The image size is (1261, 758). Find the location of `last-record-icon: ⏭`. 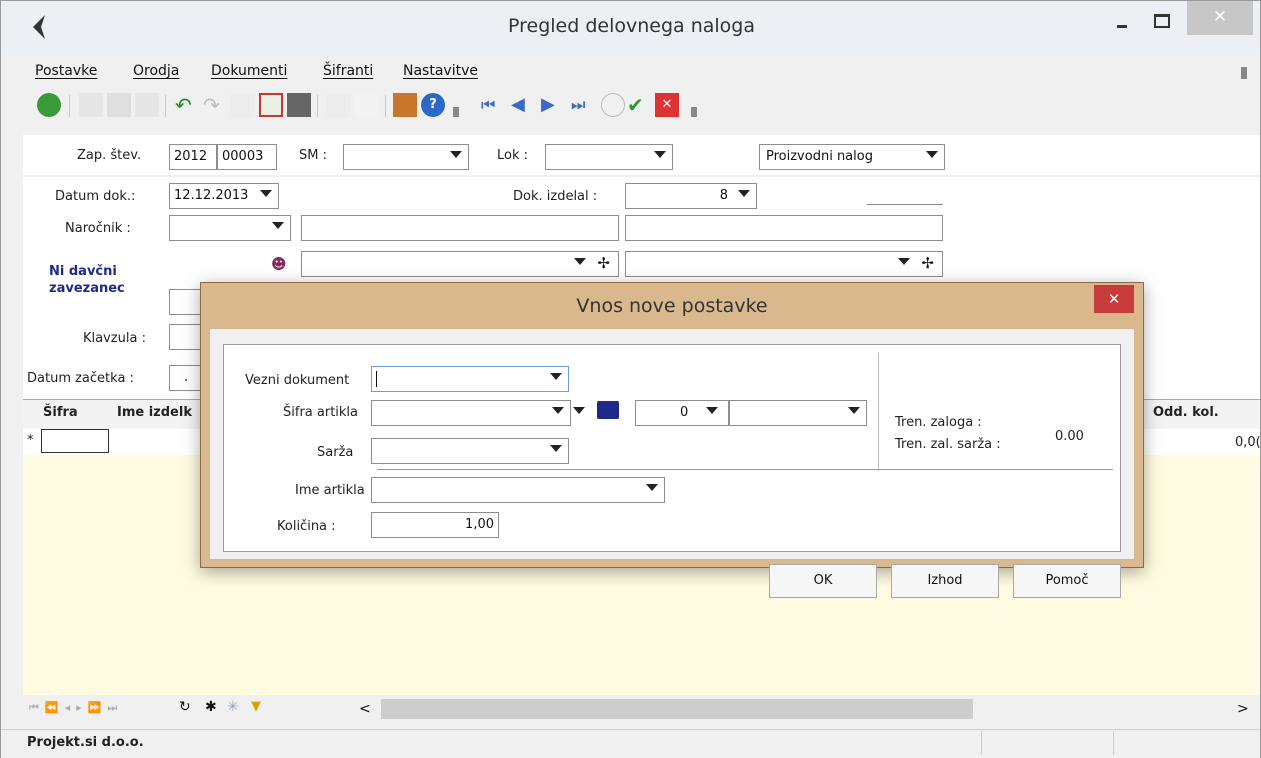

last-record-icon: ⏭ is located at coordinates (583, 105).